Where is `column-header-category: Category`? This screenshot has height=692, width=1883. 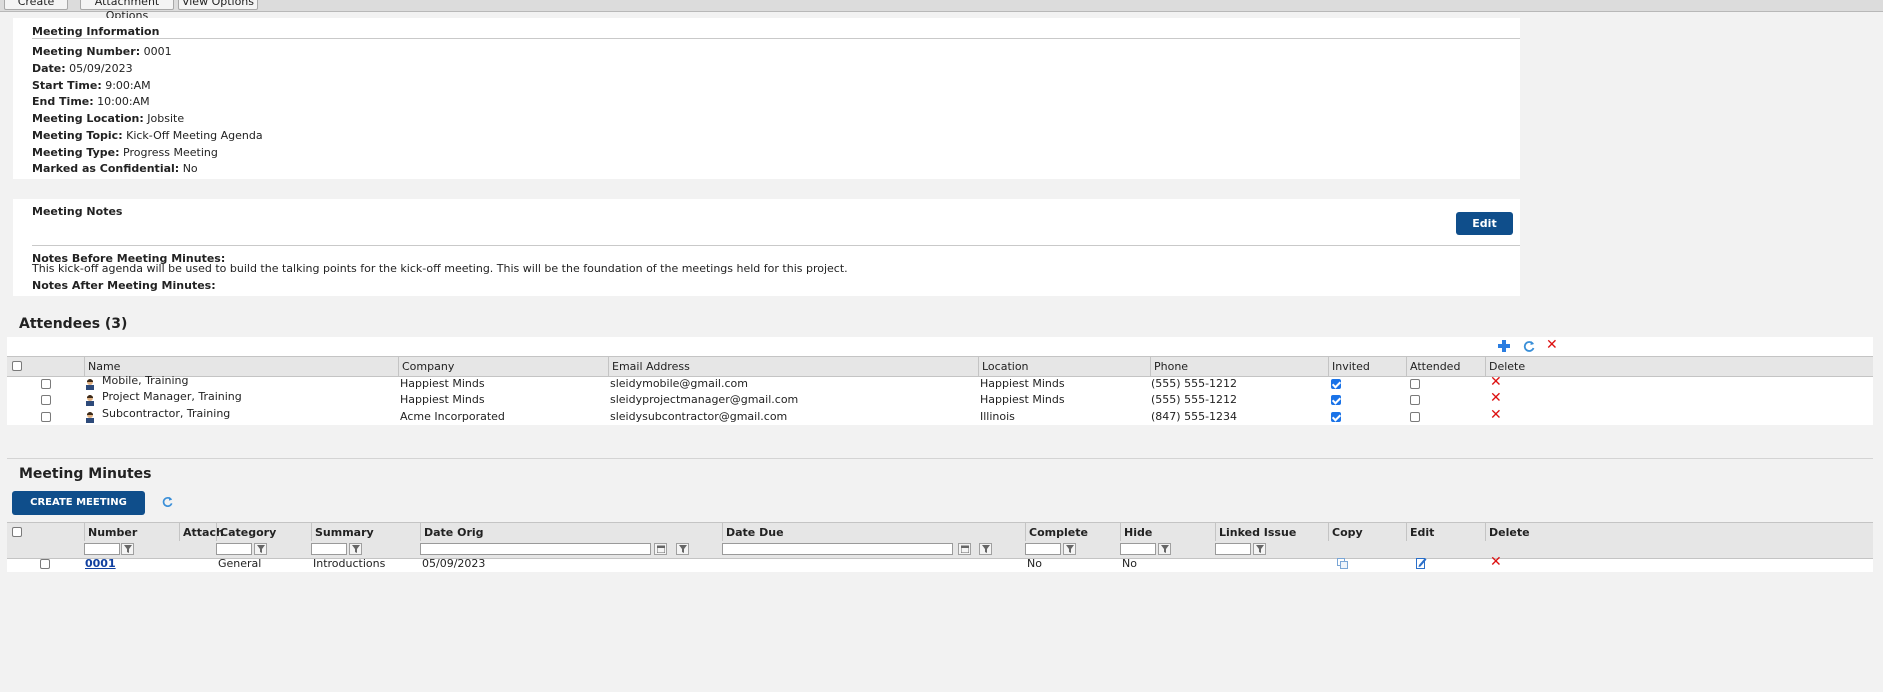
column-header-category: Category is located at coordinates (263, 532).